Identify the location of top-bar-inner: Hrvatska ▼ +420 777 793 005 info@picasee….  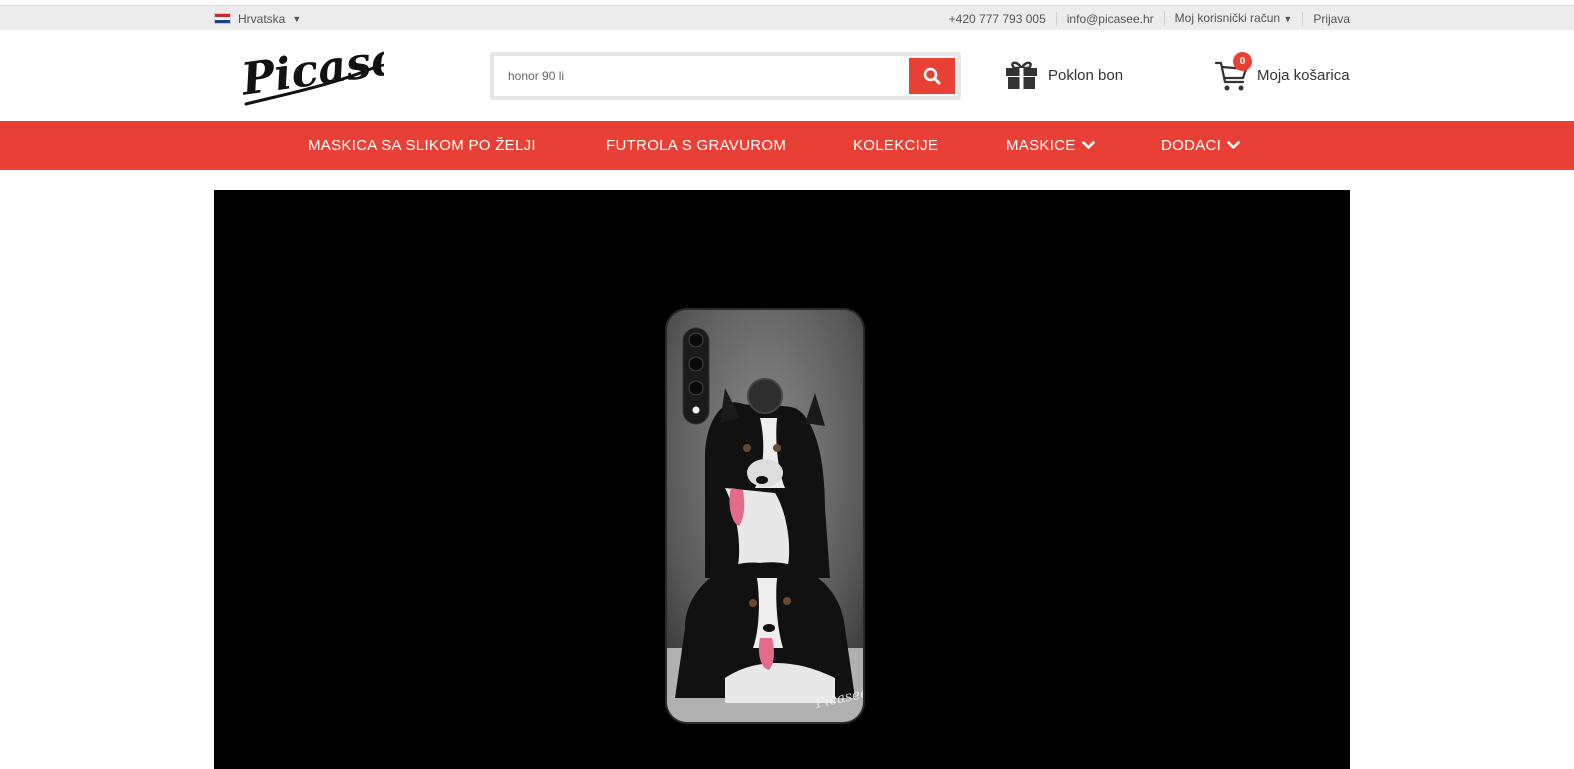
(782, 18).